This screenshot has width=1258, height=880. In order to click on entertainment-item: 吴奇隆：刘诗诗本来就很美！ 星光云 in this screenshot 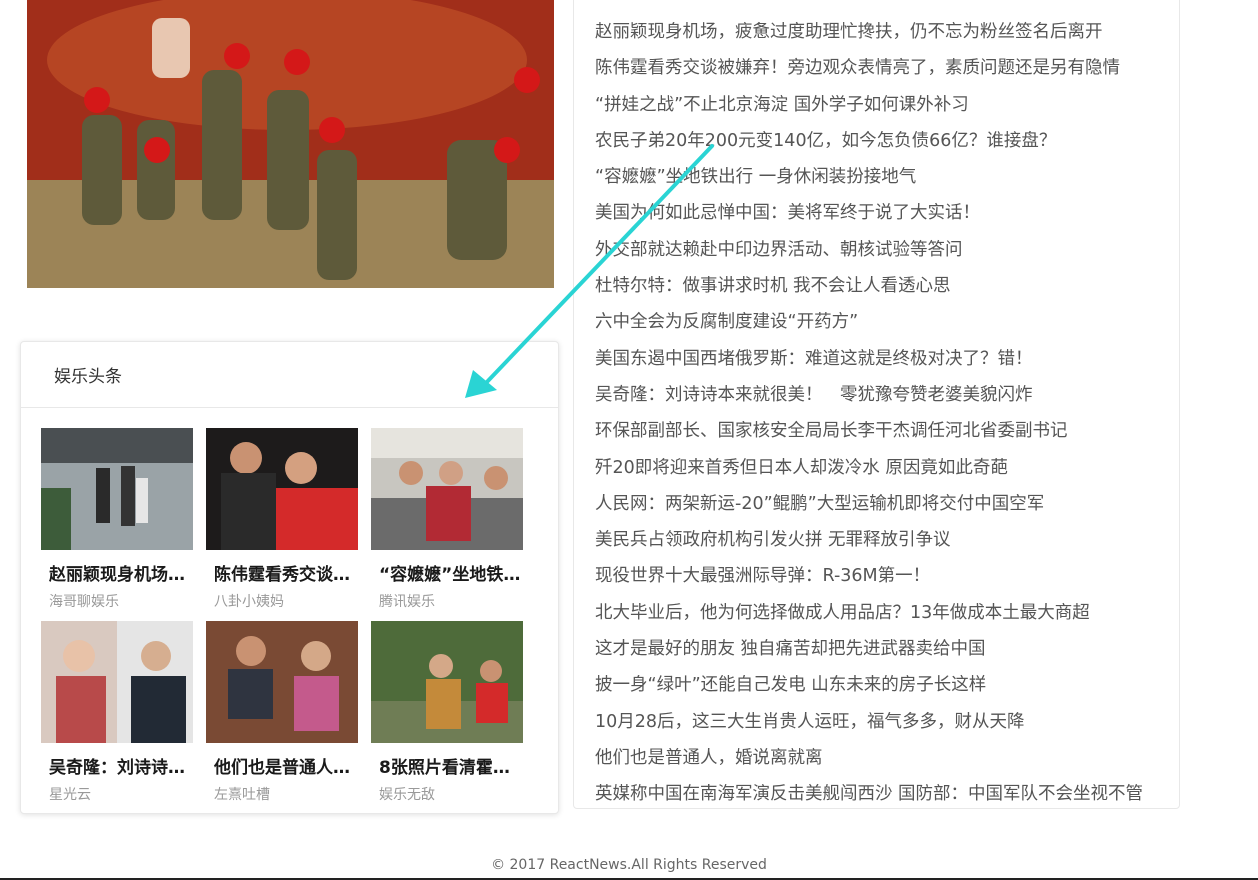, I will do `click(117, 712)`.